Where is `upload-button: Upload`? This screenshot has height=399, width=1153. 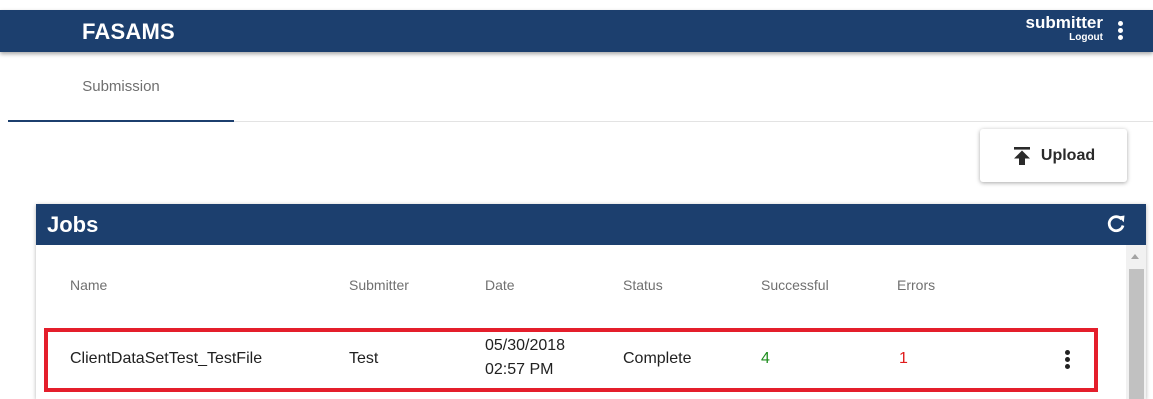
upload-button: Upload is located at coordinates (1053, 155).